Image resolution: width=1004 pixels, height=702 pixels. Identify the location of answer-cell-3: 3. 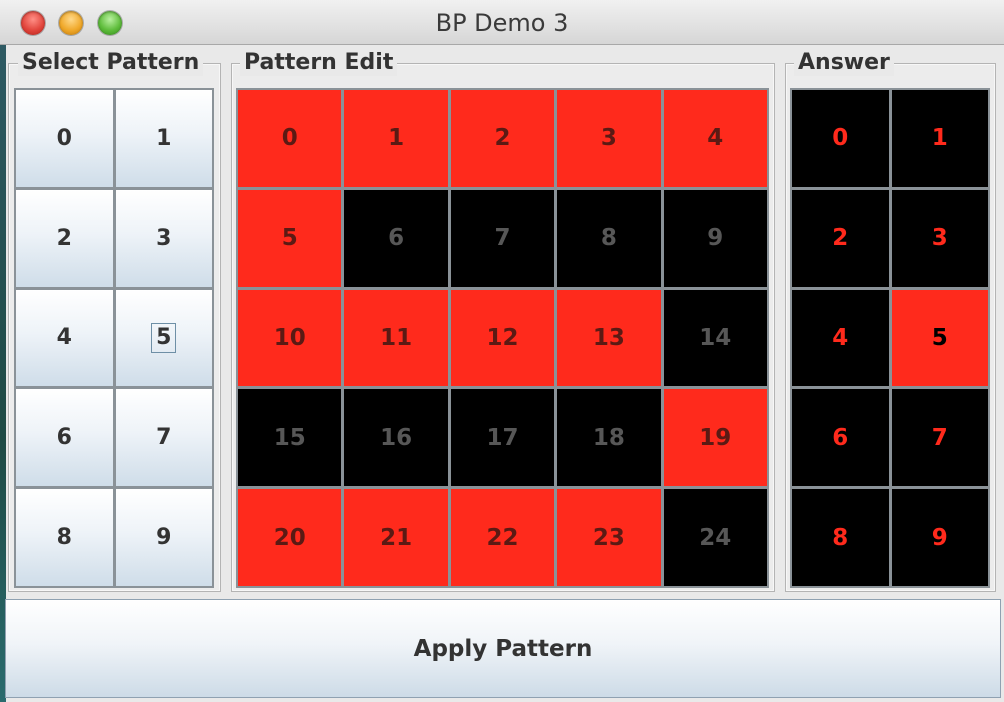
(939, 238).